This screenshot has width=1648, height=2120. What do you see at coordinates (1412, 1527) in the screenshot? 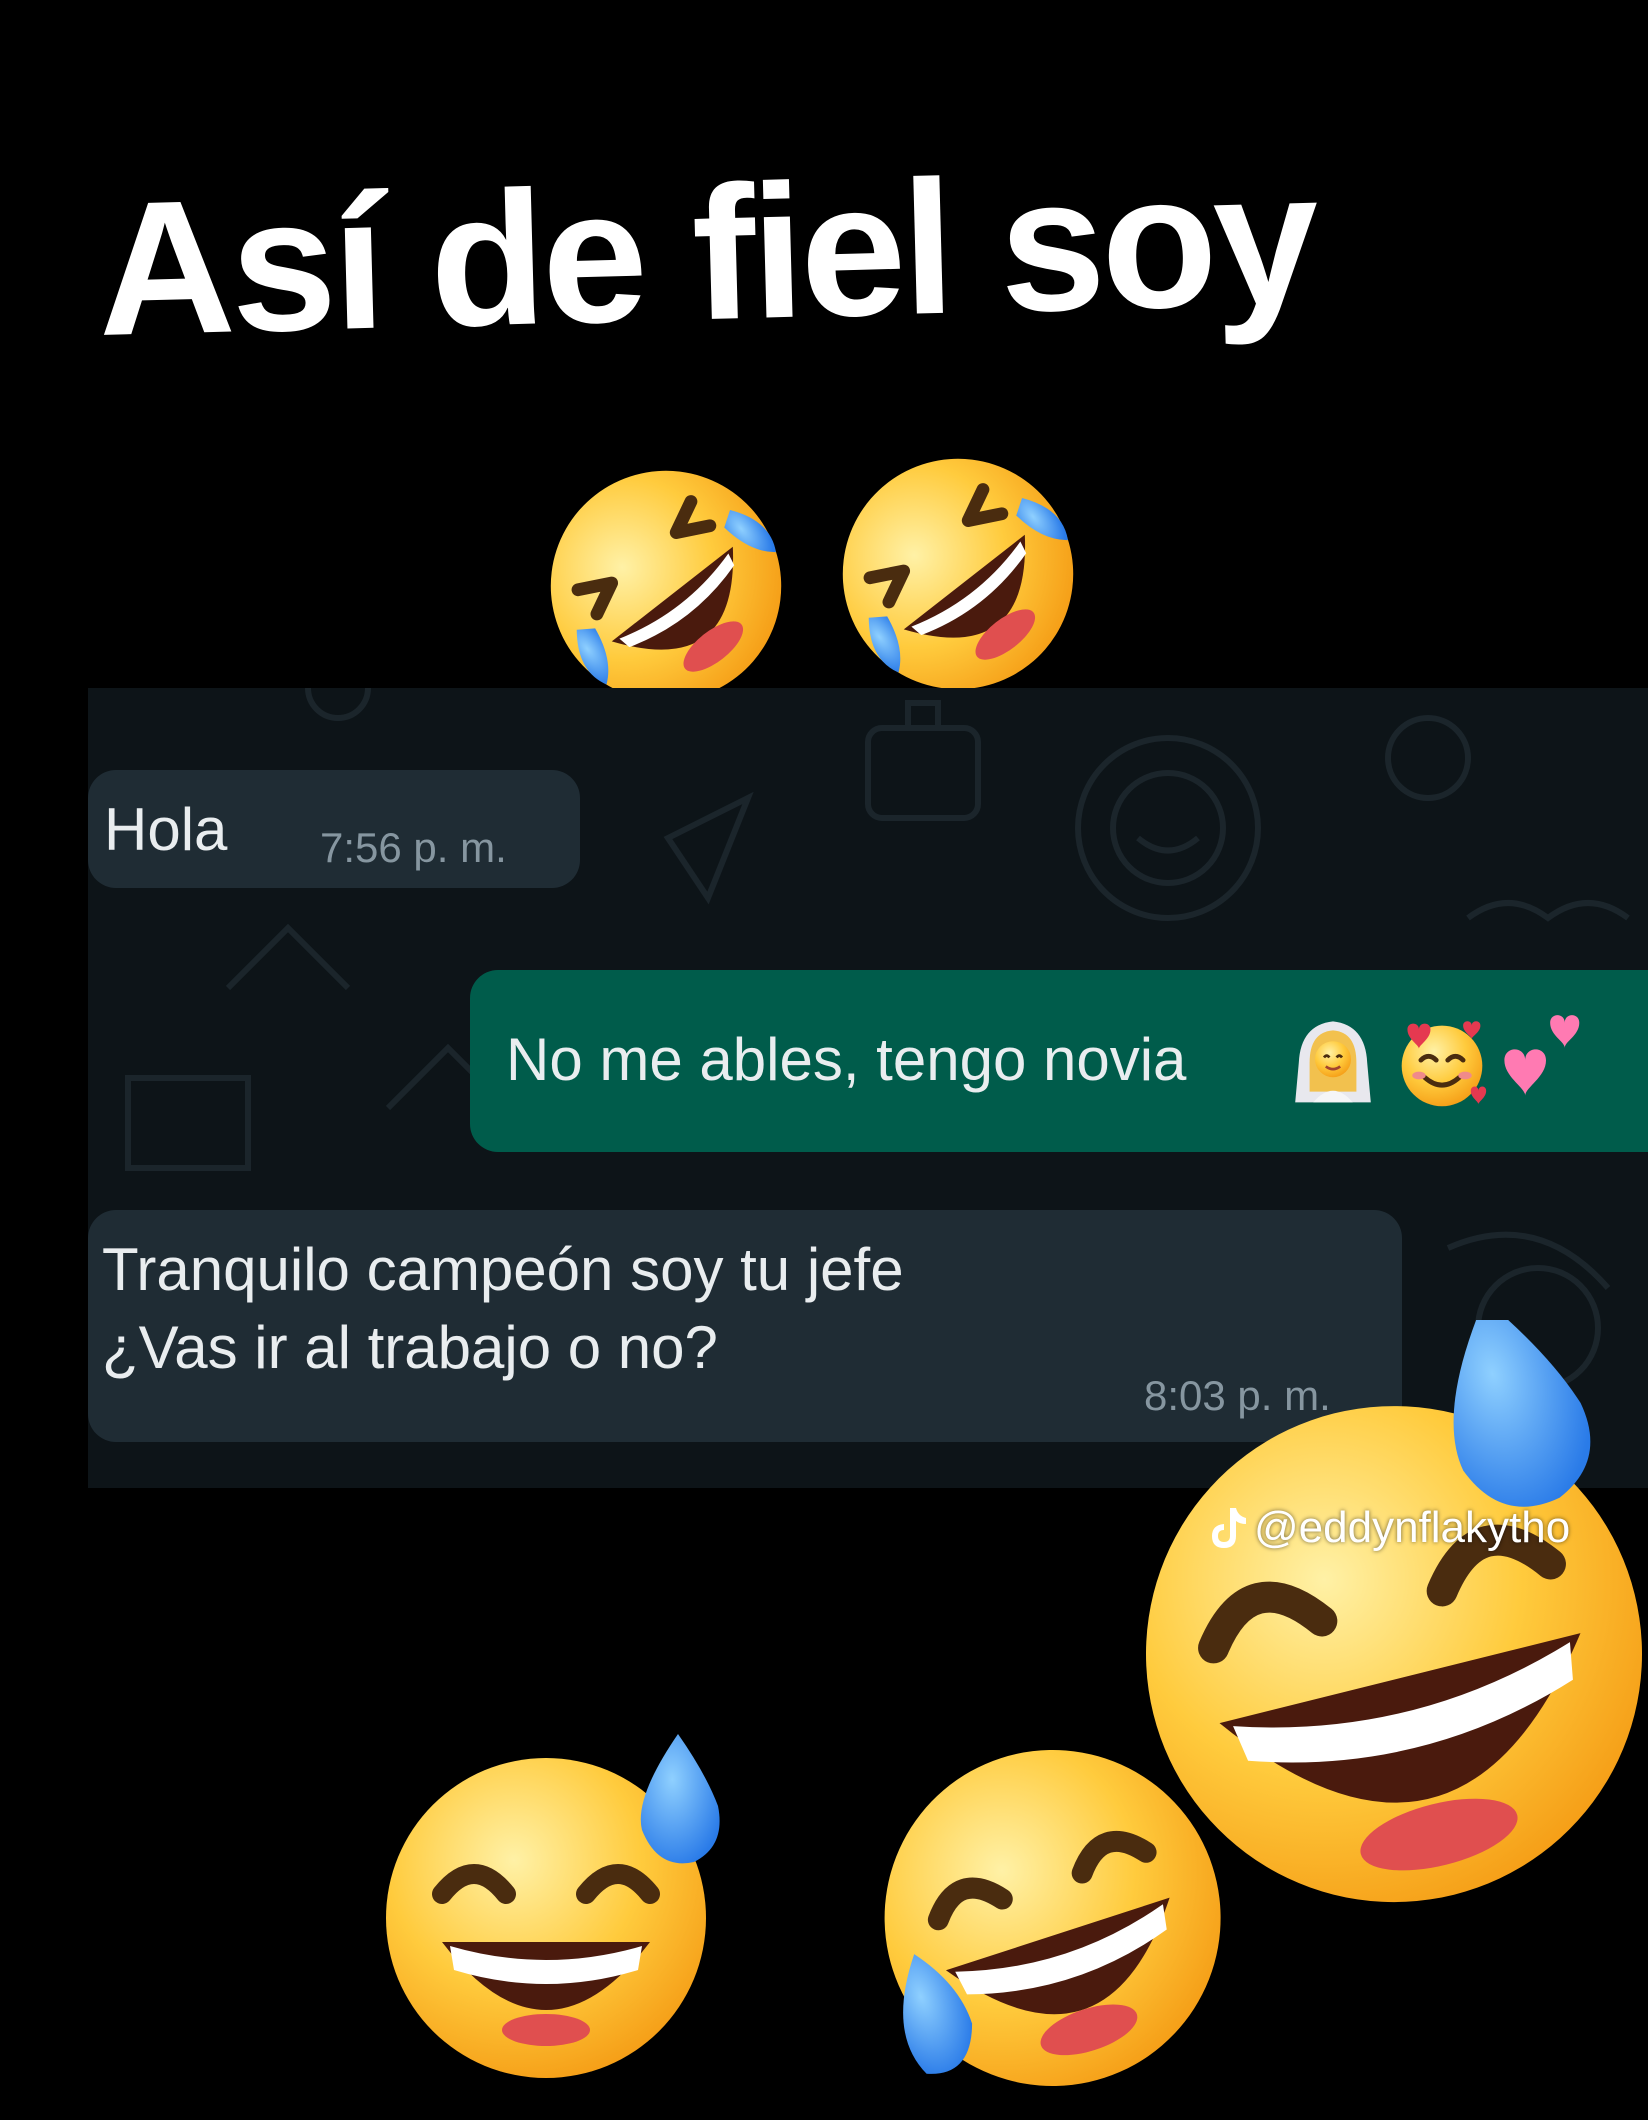
I see `watermark-handle: @eddynflakytho` at bounding box center [1412, 1527].